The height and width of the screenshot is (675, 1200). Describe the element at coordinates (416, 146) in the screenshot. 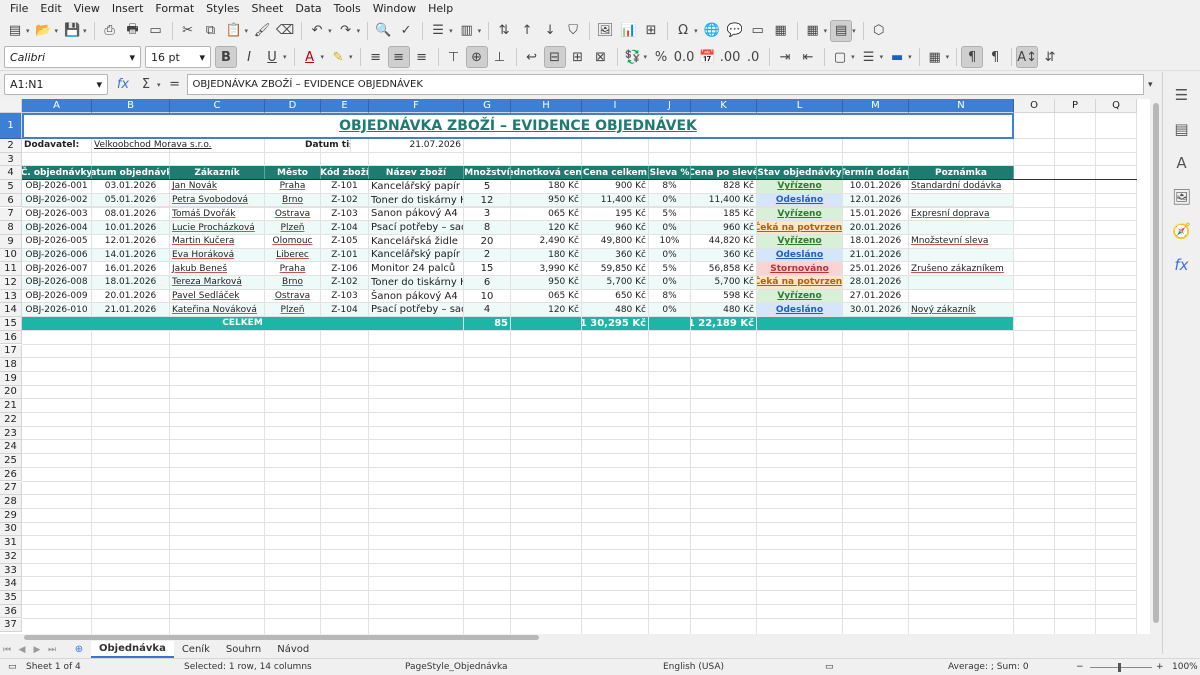

I see `print-date: 21.07.2026` at that location.